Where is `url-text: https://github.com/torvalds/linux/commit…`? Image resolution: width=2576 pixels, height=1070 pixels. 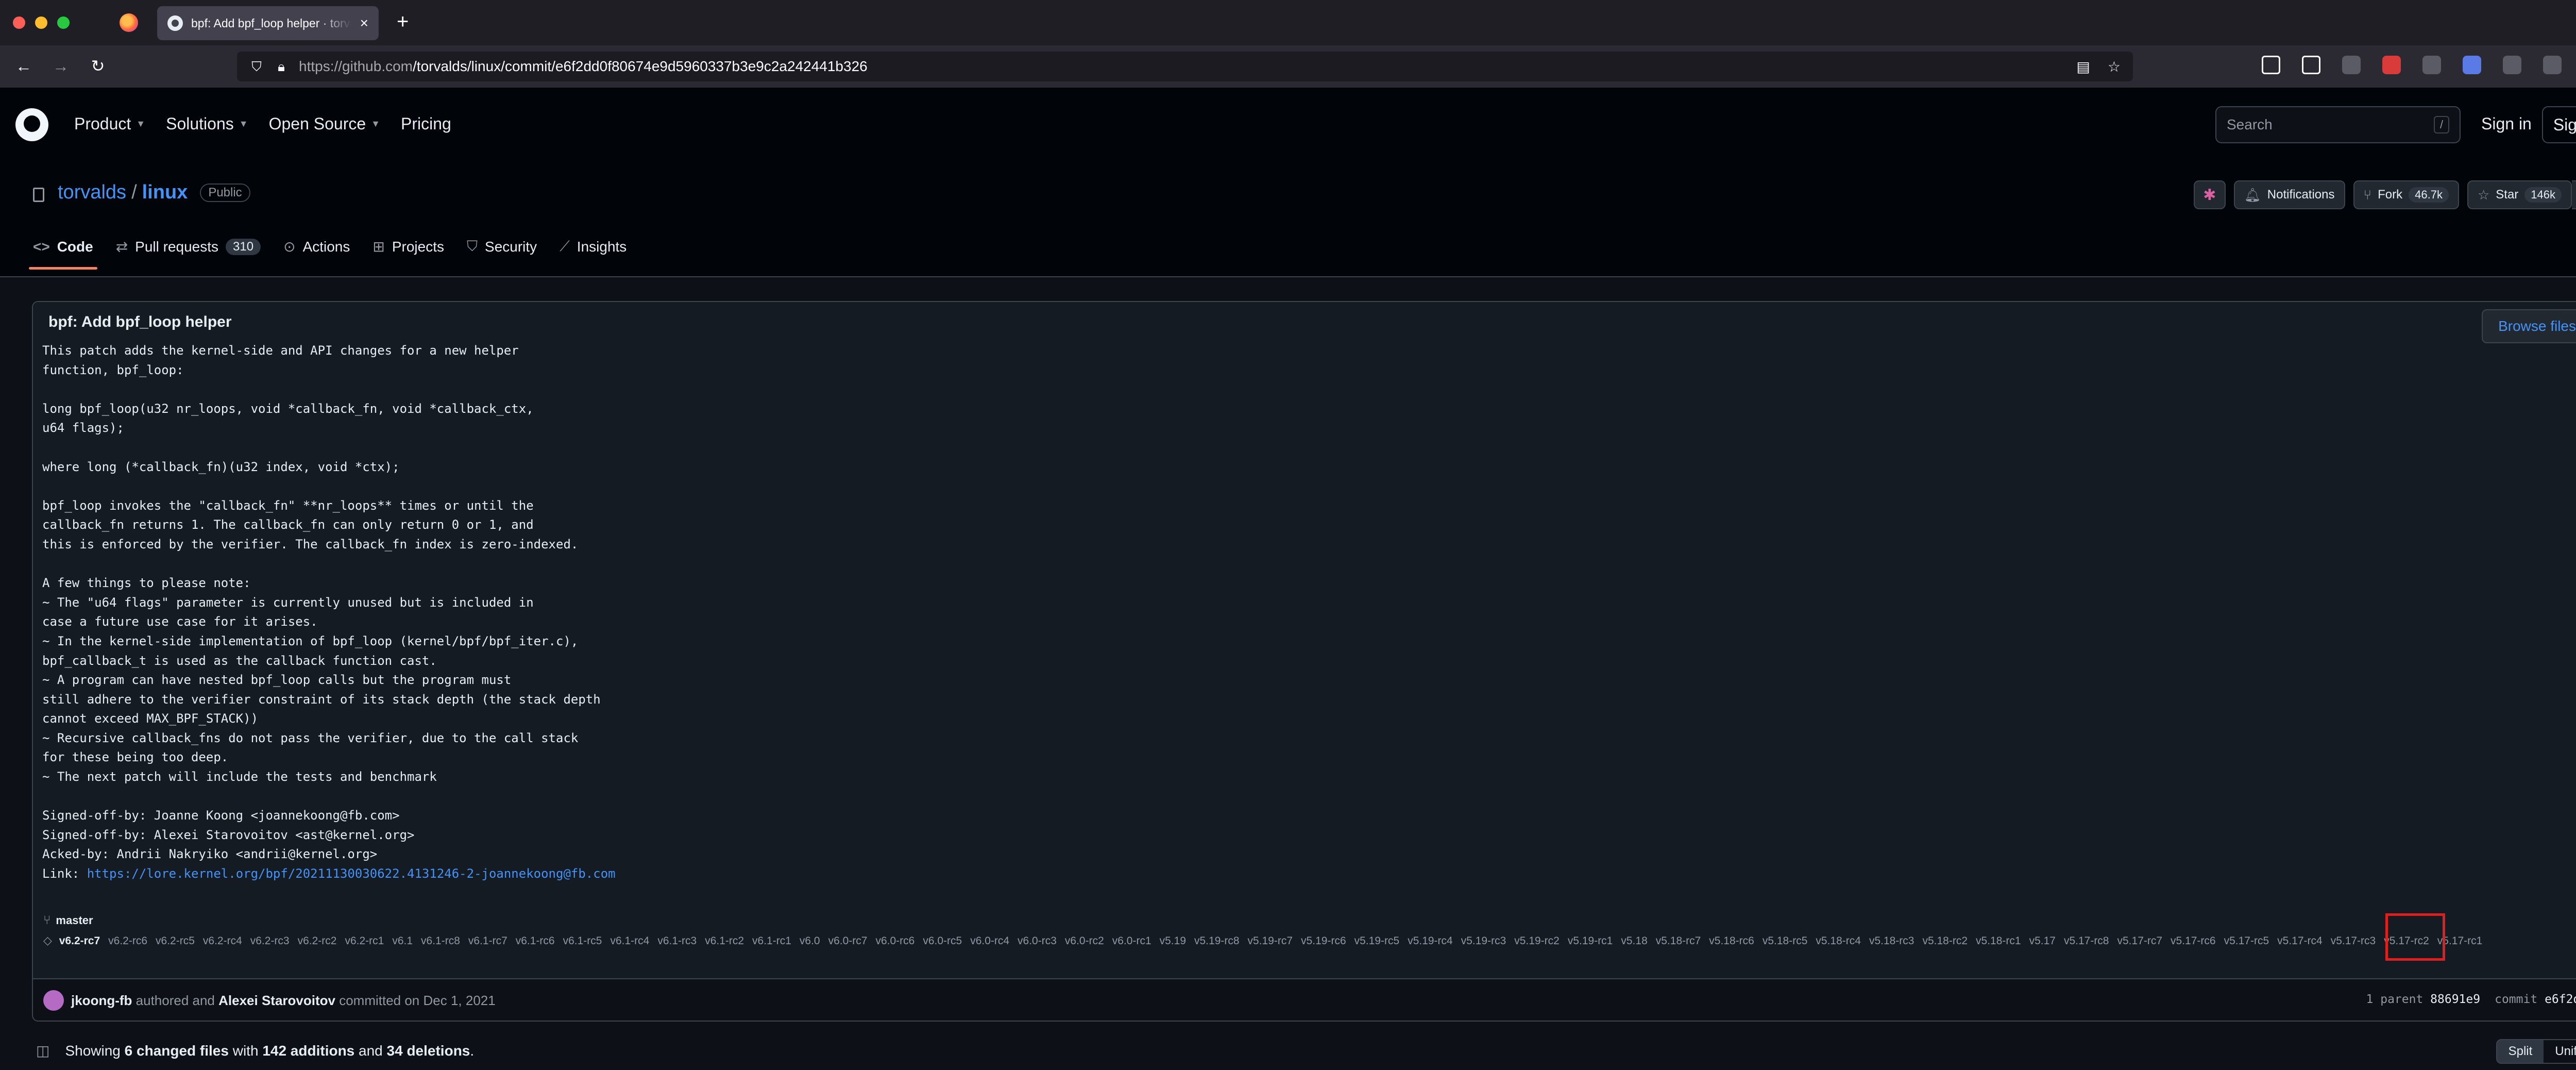 url-text: https://github.com/torvalds/linux/commit… is located at coordinates (1182, 66).